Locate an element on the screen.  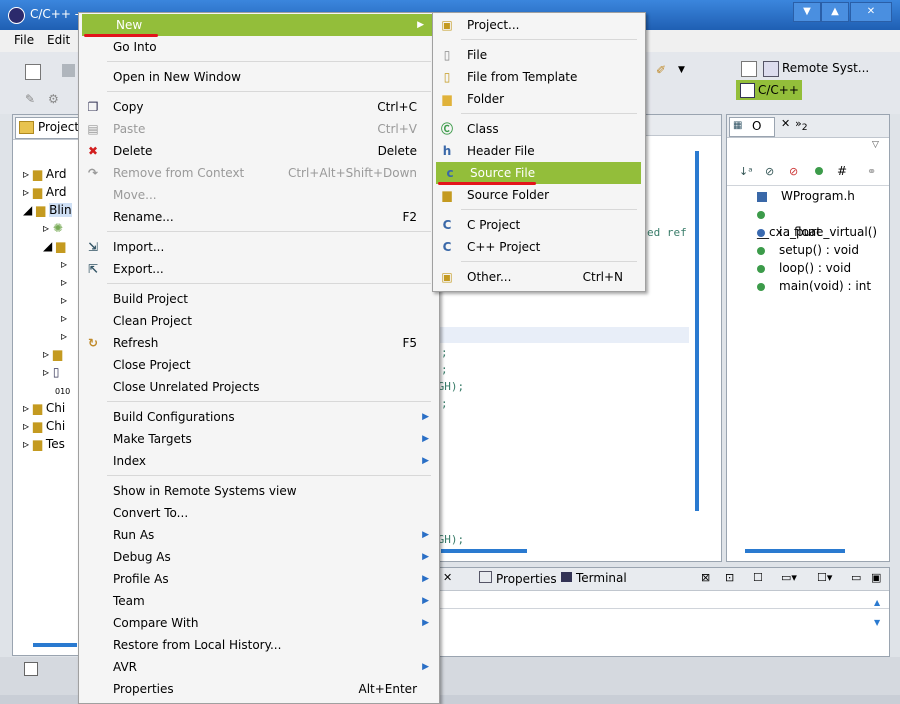
context-menu-item-avr: AVR ▶ is located at coordinates (258, 667).